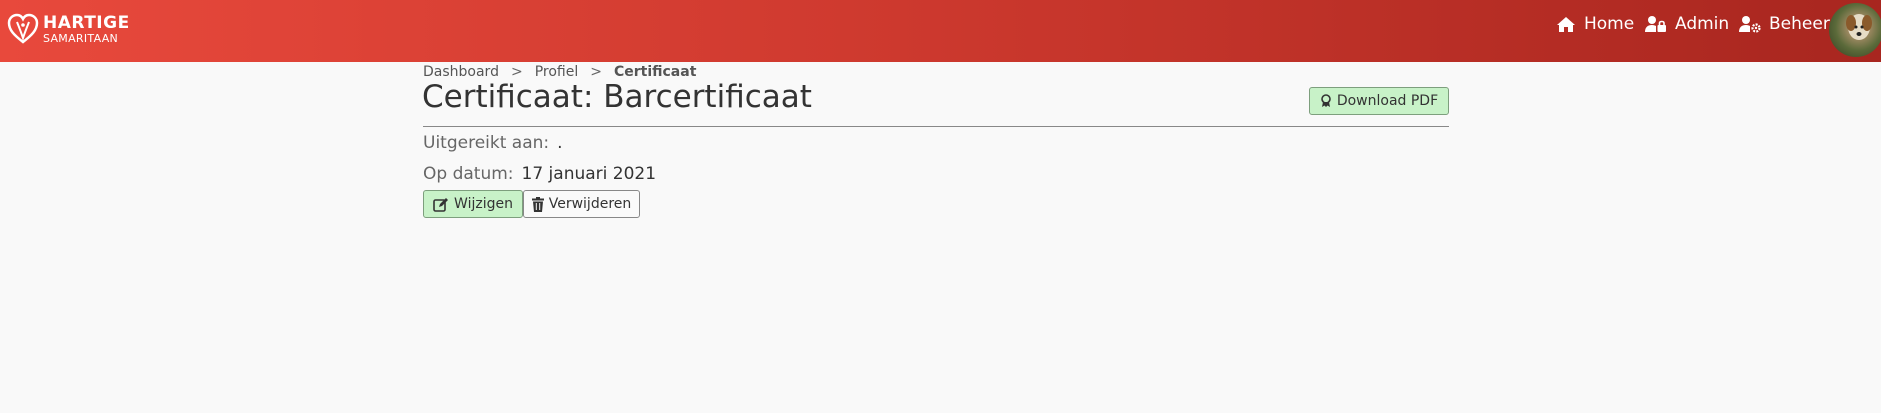 The image size is (1881, 413). What do you see at coordinates (655, 72) in the screenshot?
I see `breadcrumb-current: Certificaat` at bounding box center [655, 72].